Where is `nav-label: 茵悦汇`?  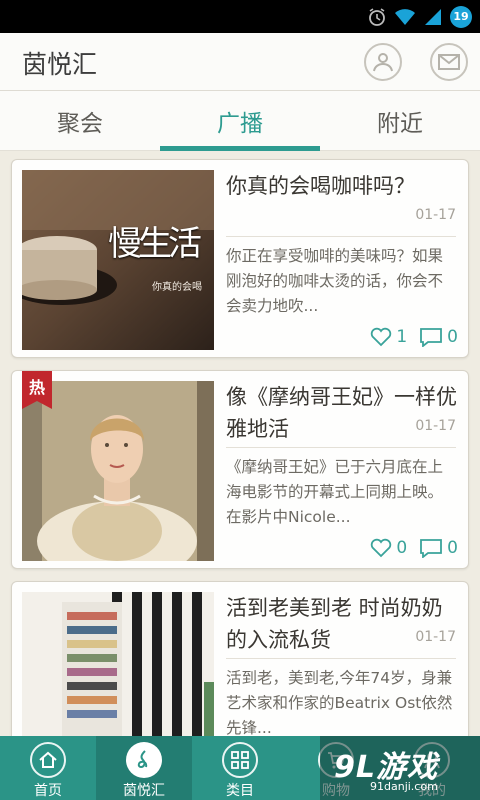
nav-label: 茵悦汇 is located at coordinates (144, 791).